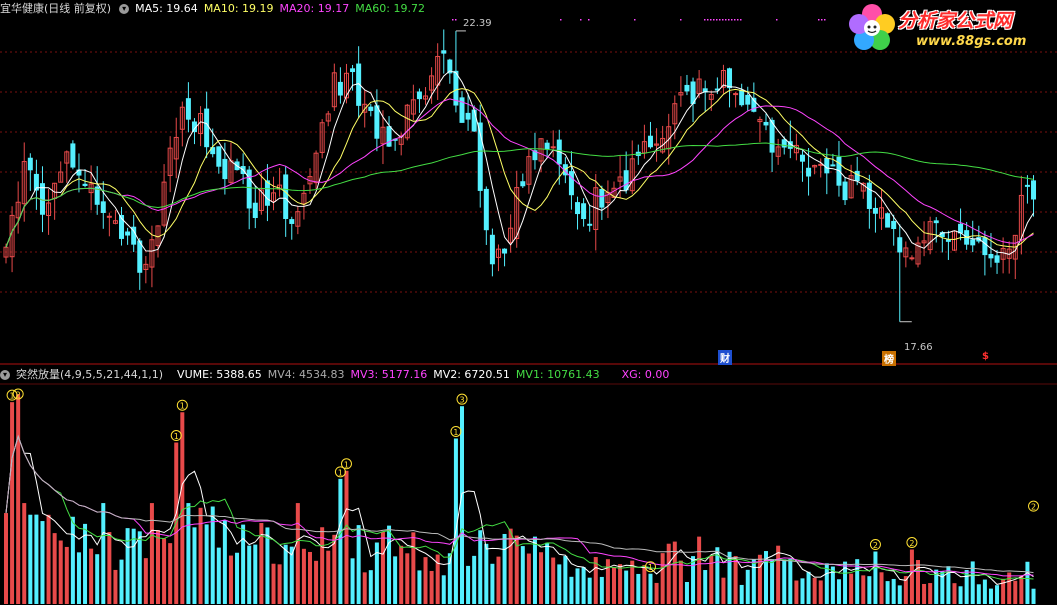  What do you see at coordinates (477, 23) in the screenshot?
I see `high-price-label: 22.39` at bounding box center [477, 23].